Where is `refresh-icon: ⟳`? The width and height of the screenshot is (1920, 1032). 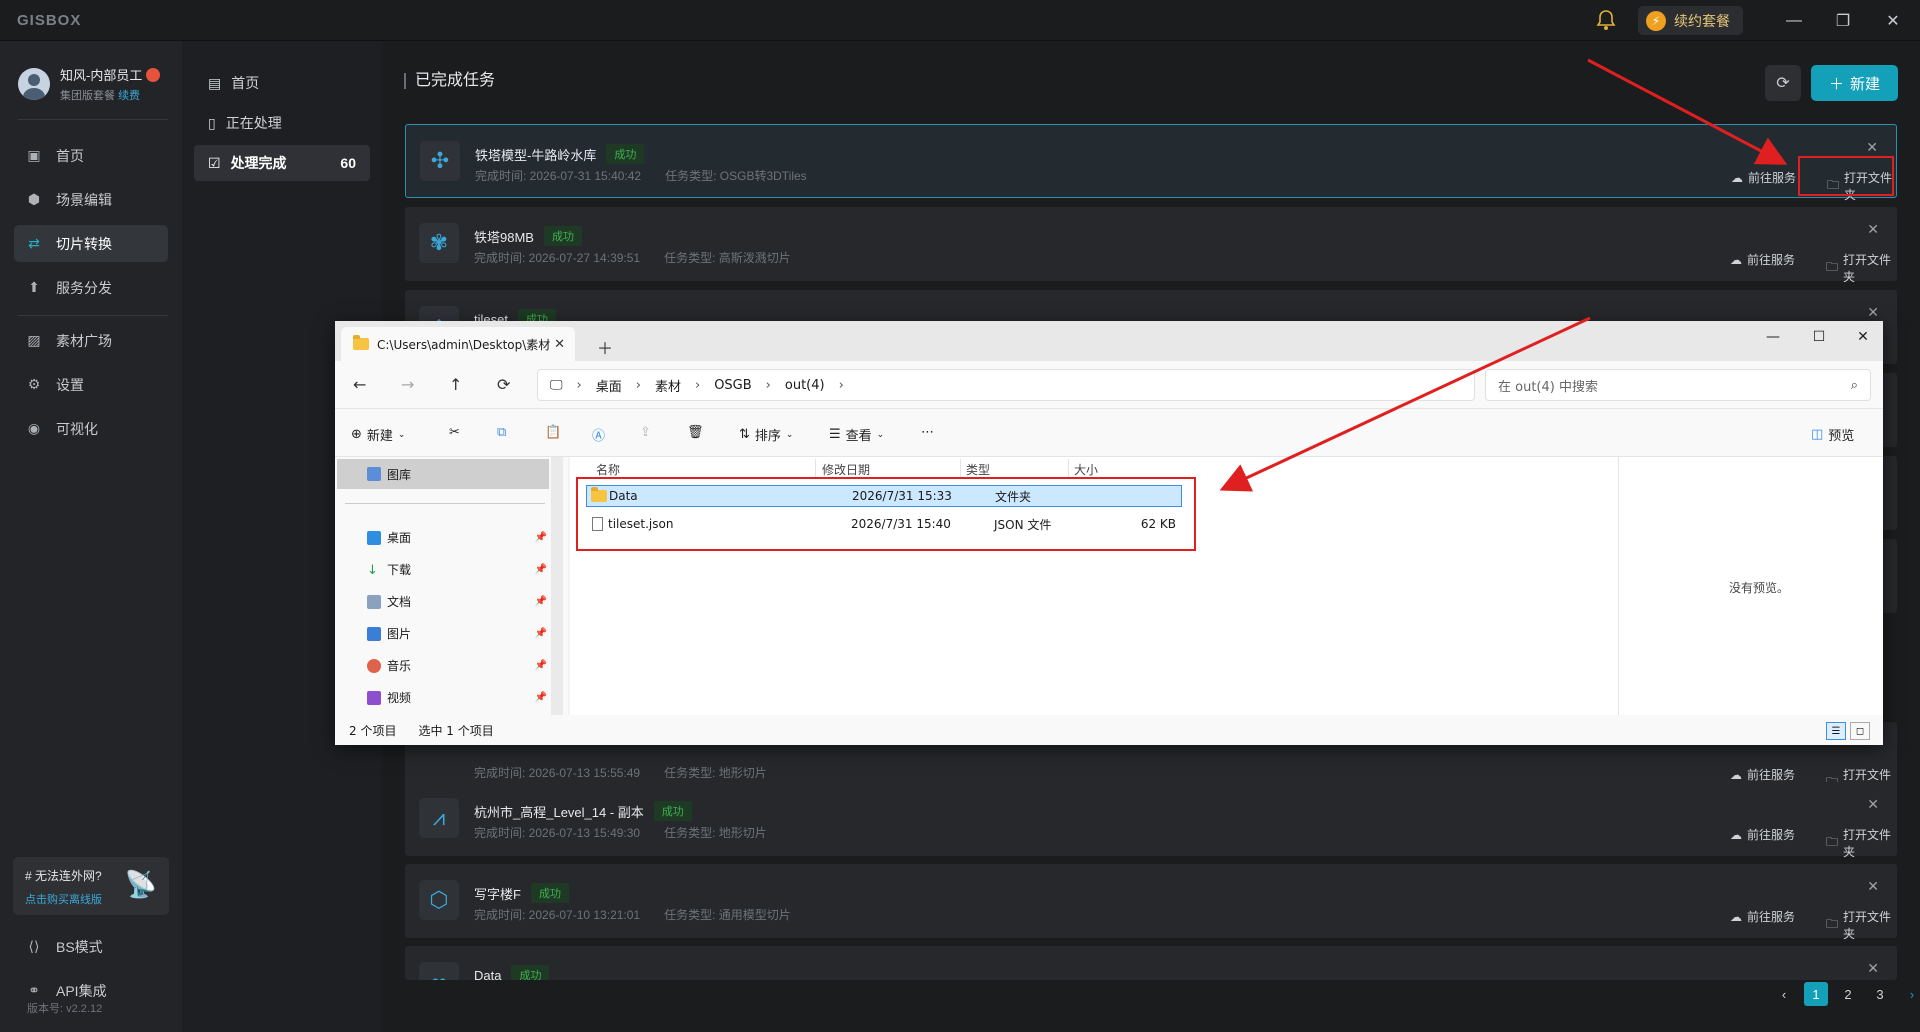 refresh-icon: ⟳ is located at coordinates (503, 384).